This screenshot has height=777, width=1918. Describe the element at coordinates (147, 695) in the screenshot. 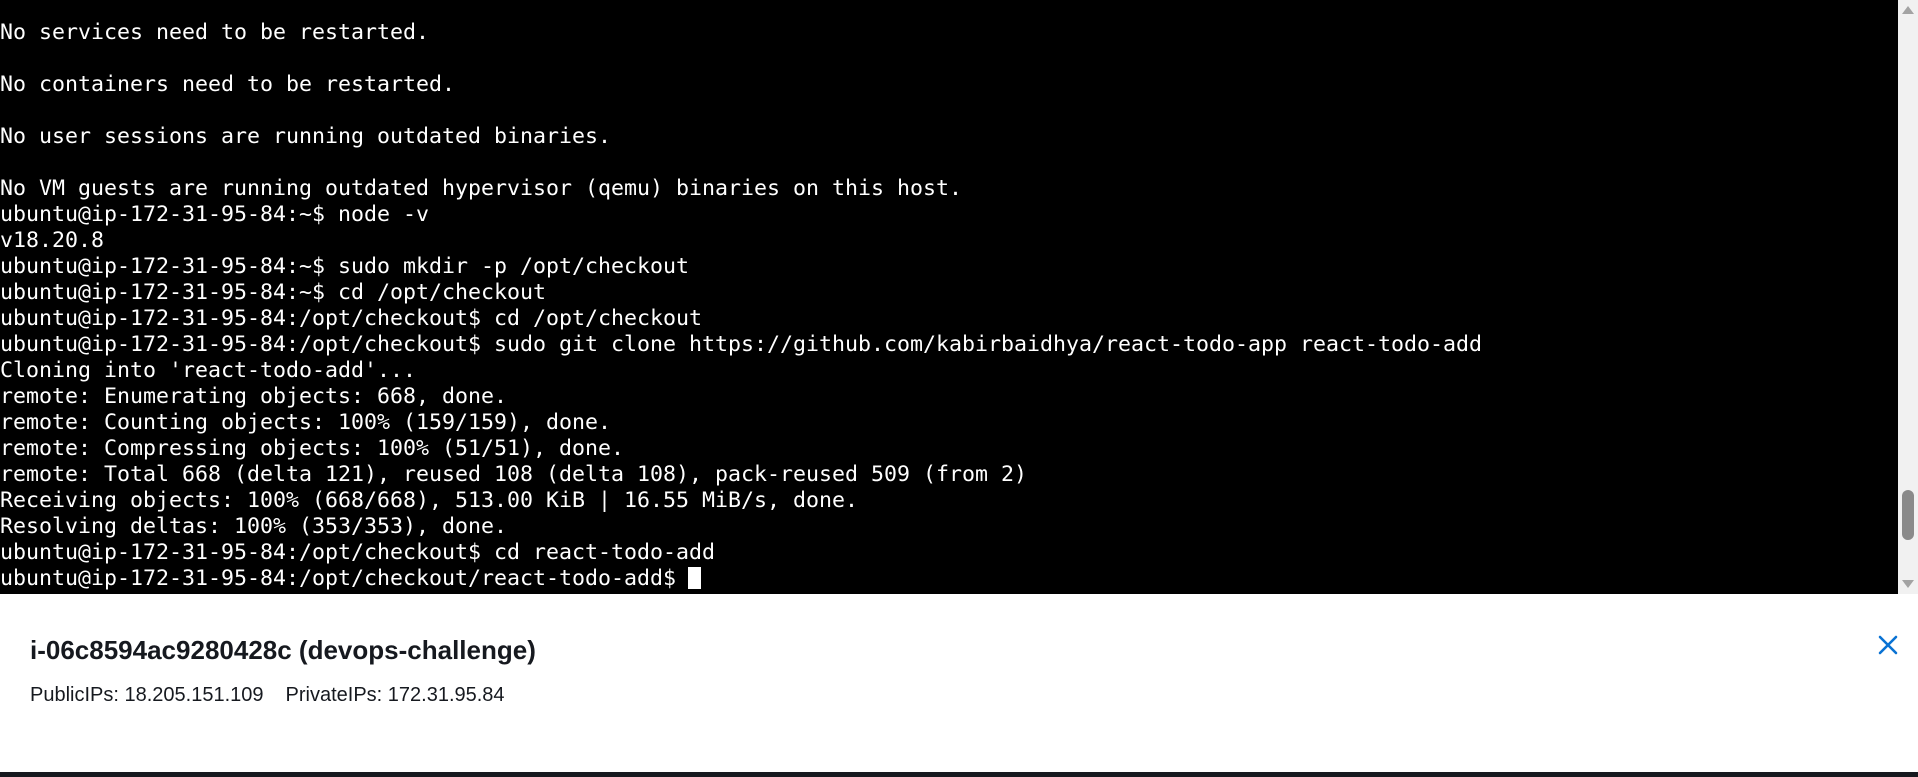

I see `public-ips: PublicIPs: 18.205.151.109` at that location.